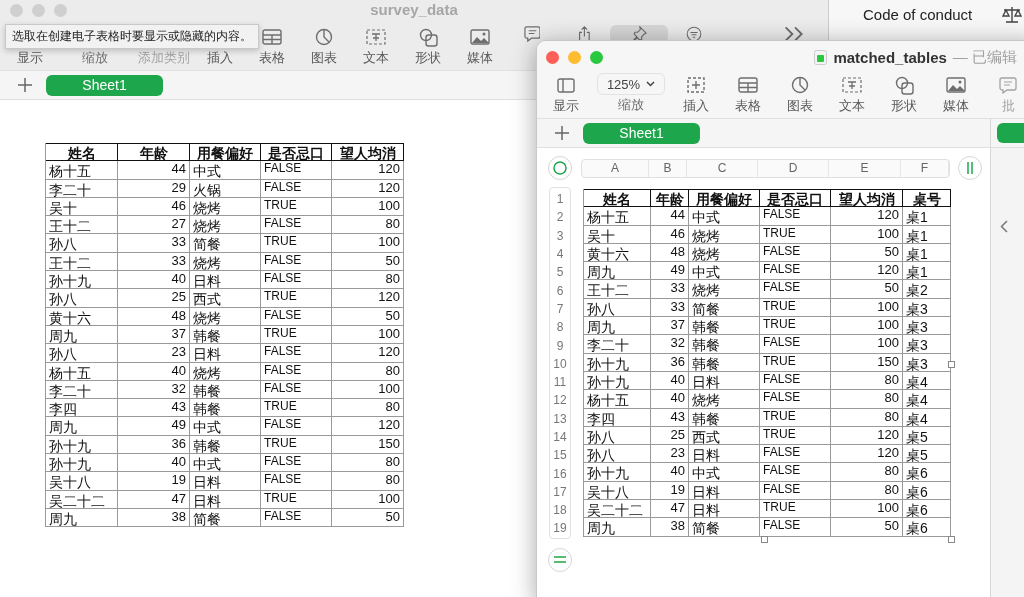  I want to click on column-header: 桌号, so click(927, 198).